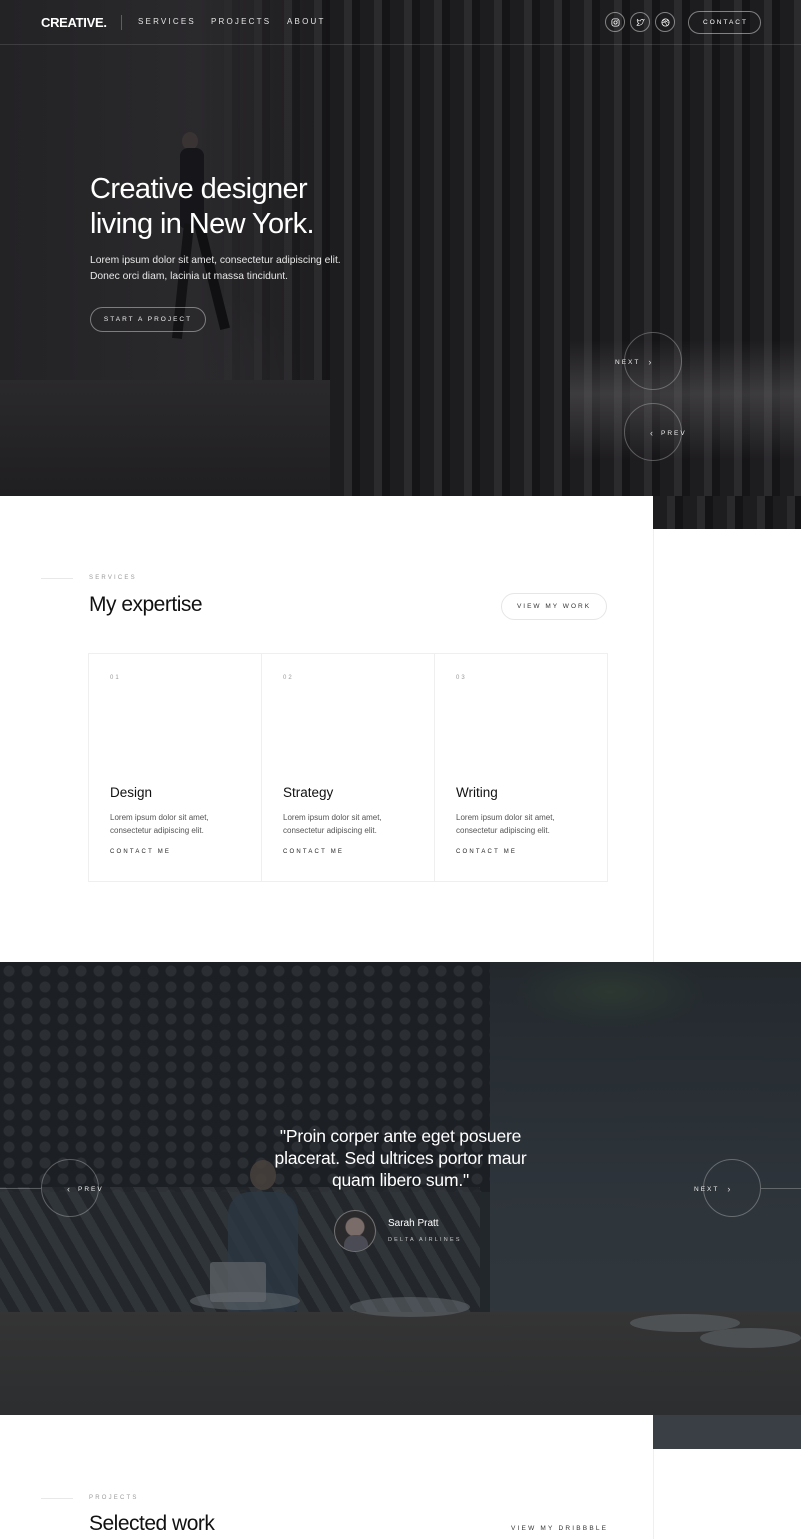  What do you see at coordinates (167, 21) in the screenshot?
I see `nav-link-services: SERVICES` at bounding box center [167, 21].